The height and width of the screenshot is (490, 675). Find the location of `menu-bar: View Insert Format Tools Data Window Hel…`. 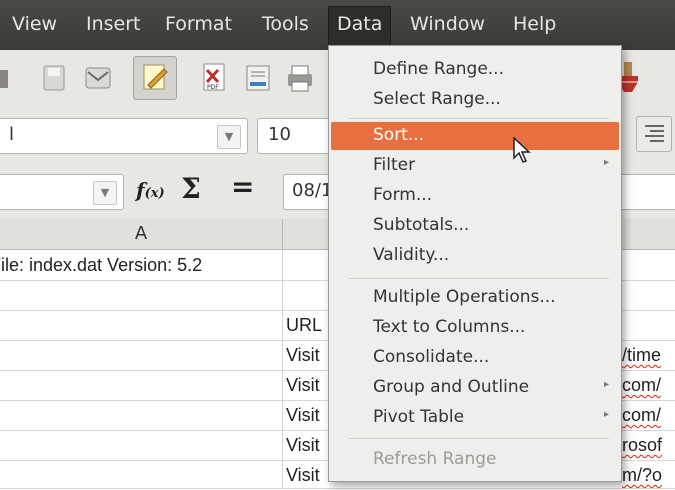

menu-bar: View Insert Format Tools Data Window Hel… is located at coordinates (337, 25).